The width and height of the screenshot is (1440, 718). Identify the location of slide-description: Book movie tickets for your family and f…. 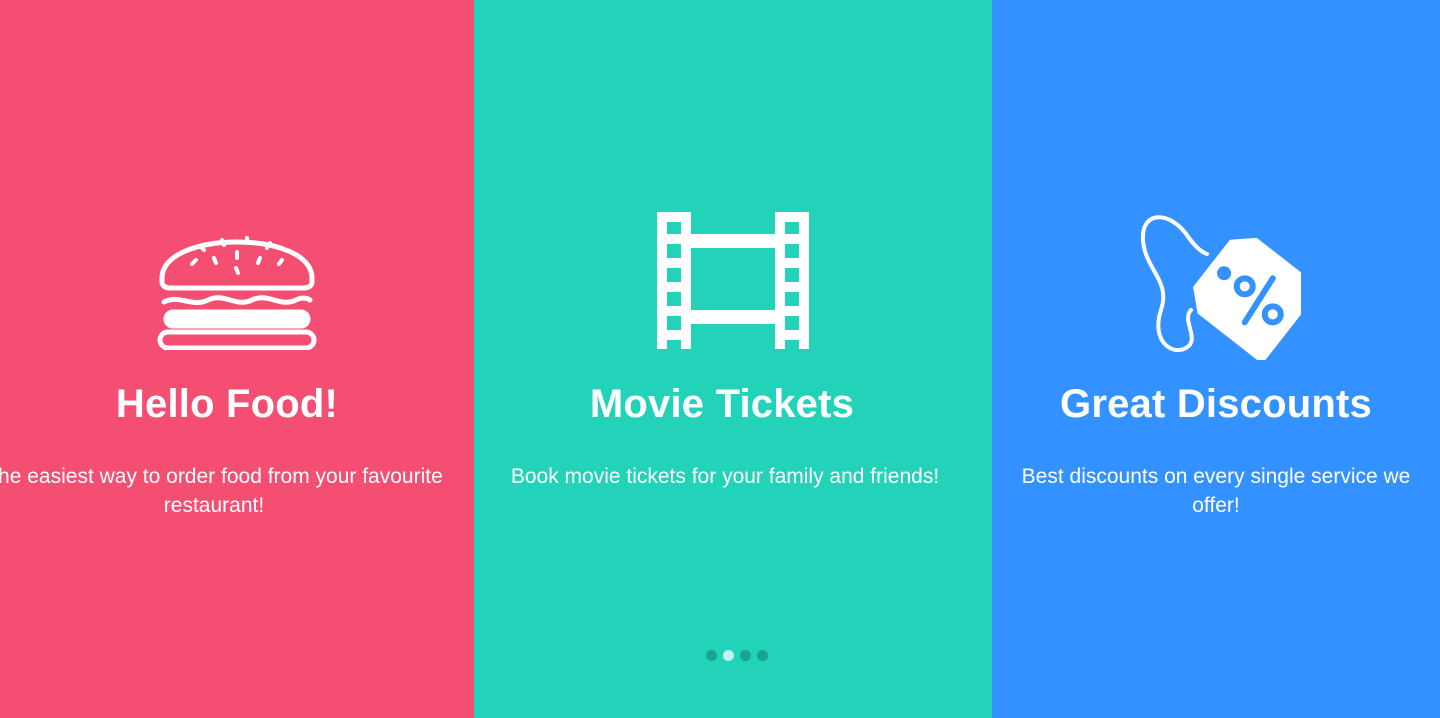
(725, 476).